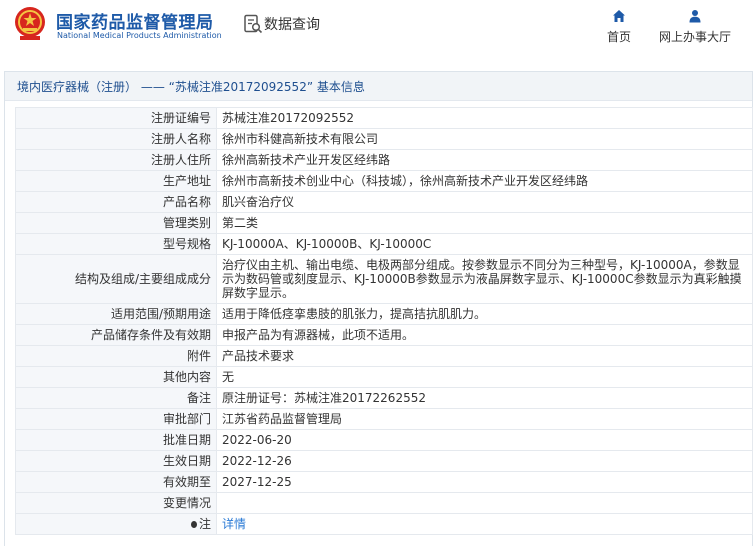  What do you see at coordinates (484, 440) in the screenshot?
I see `row-value: 2022-06-20` at bounding box center [484, 440].